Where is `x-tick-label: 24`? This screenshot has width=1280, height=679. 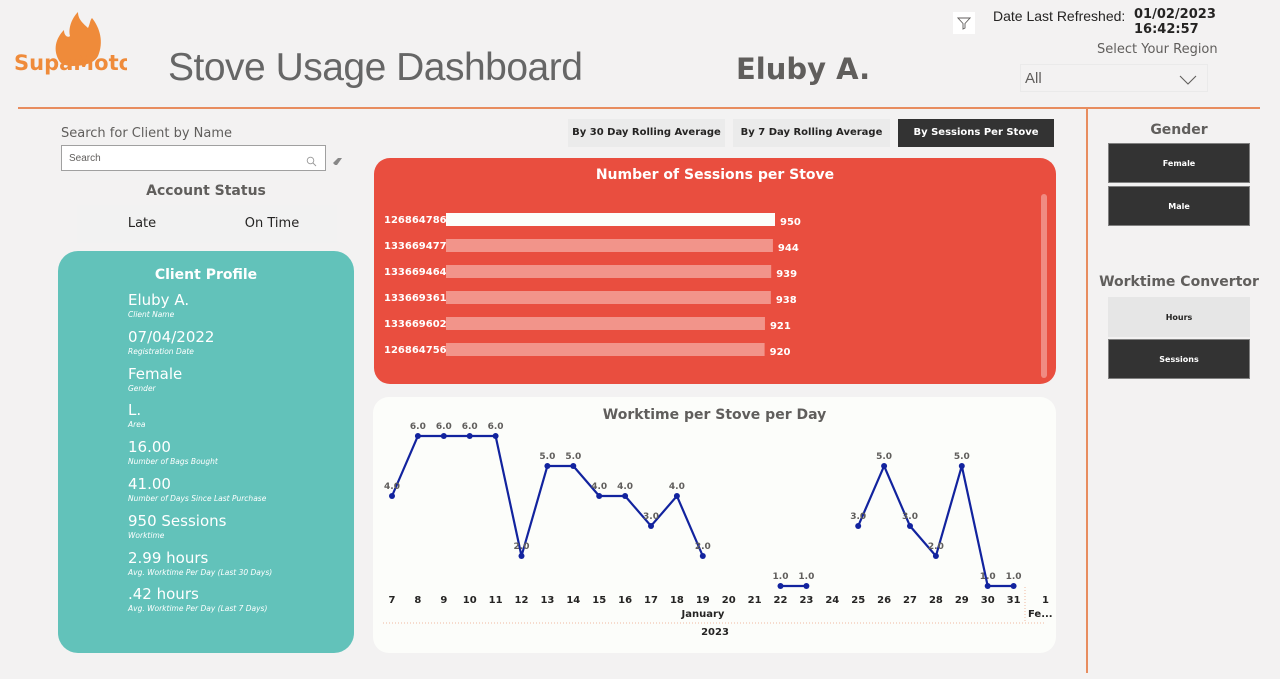
x-tick-label: 24 is located at coordinates (832, 600).